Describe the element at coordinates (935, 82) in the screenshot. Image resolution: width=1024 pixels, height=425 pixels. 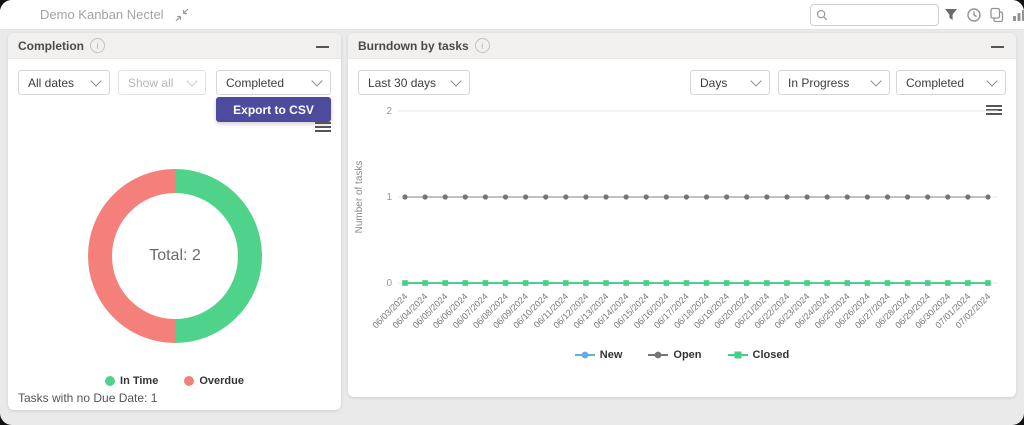
I see `completed-filter-value: Completed` at that location.